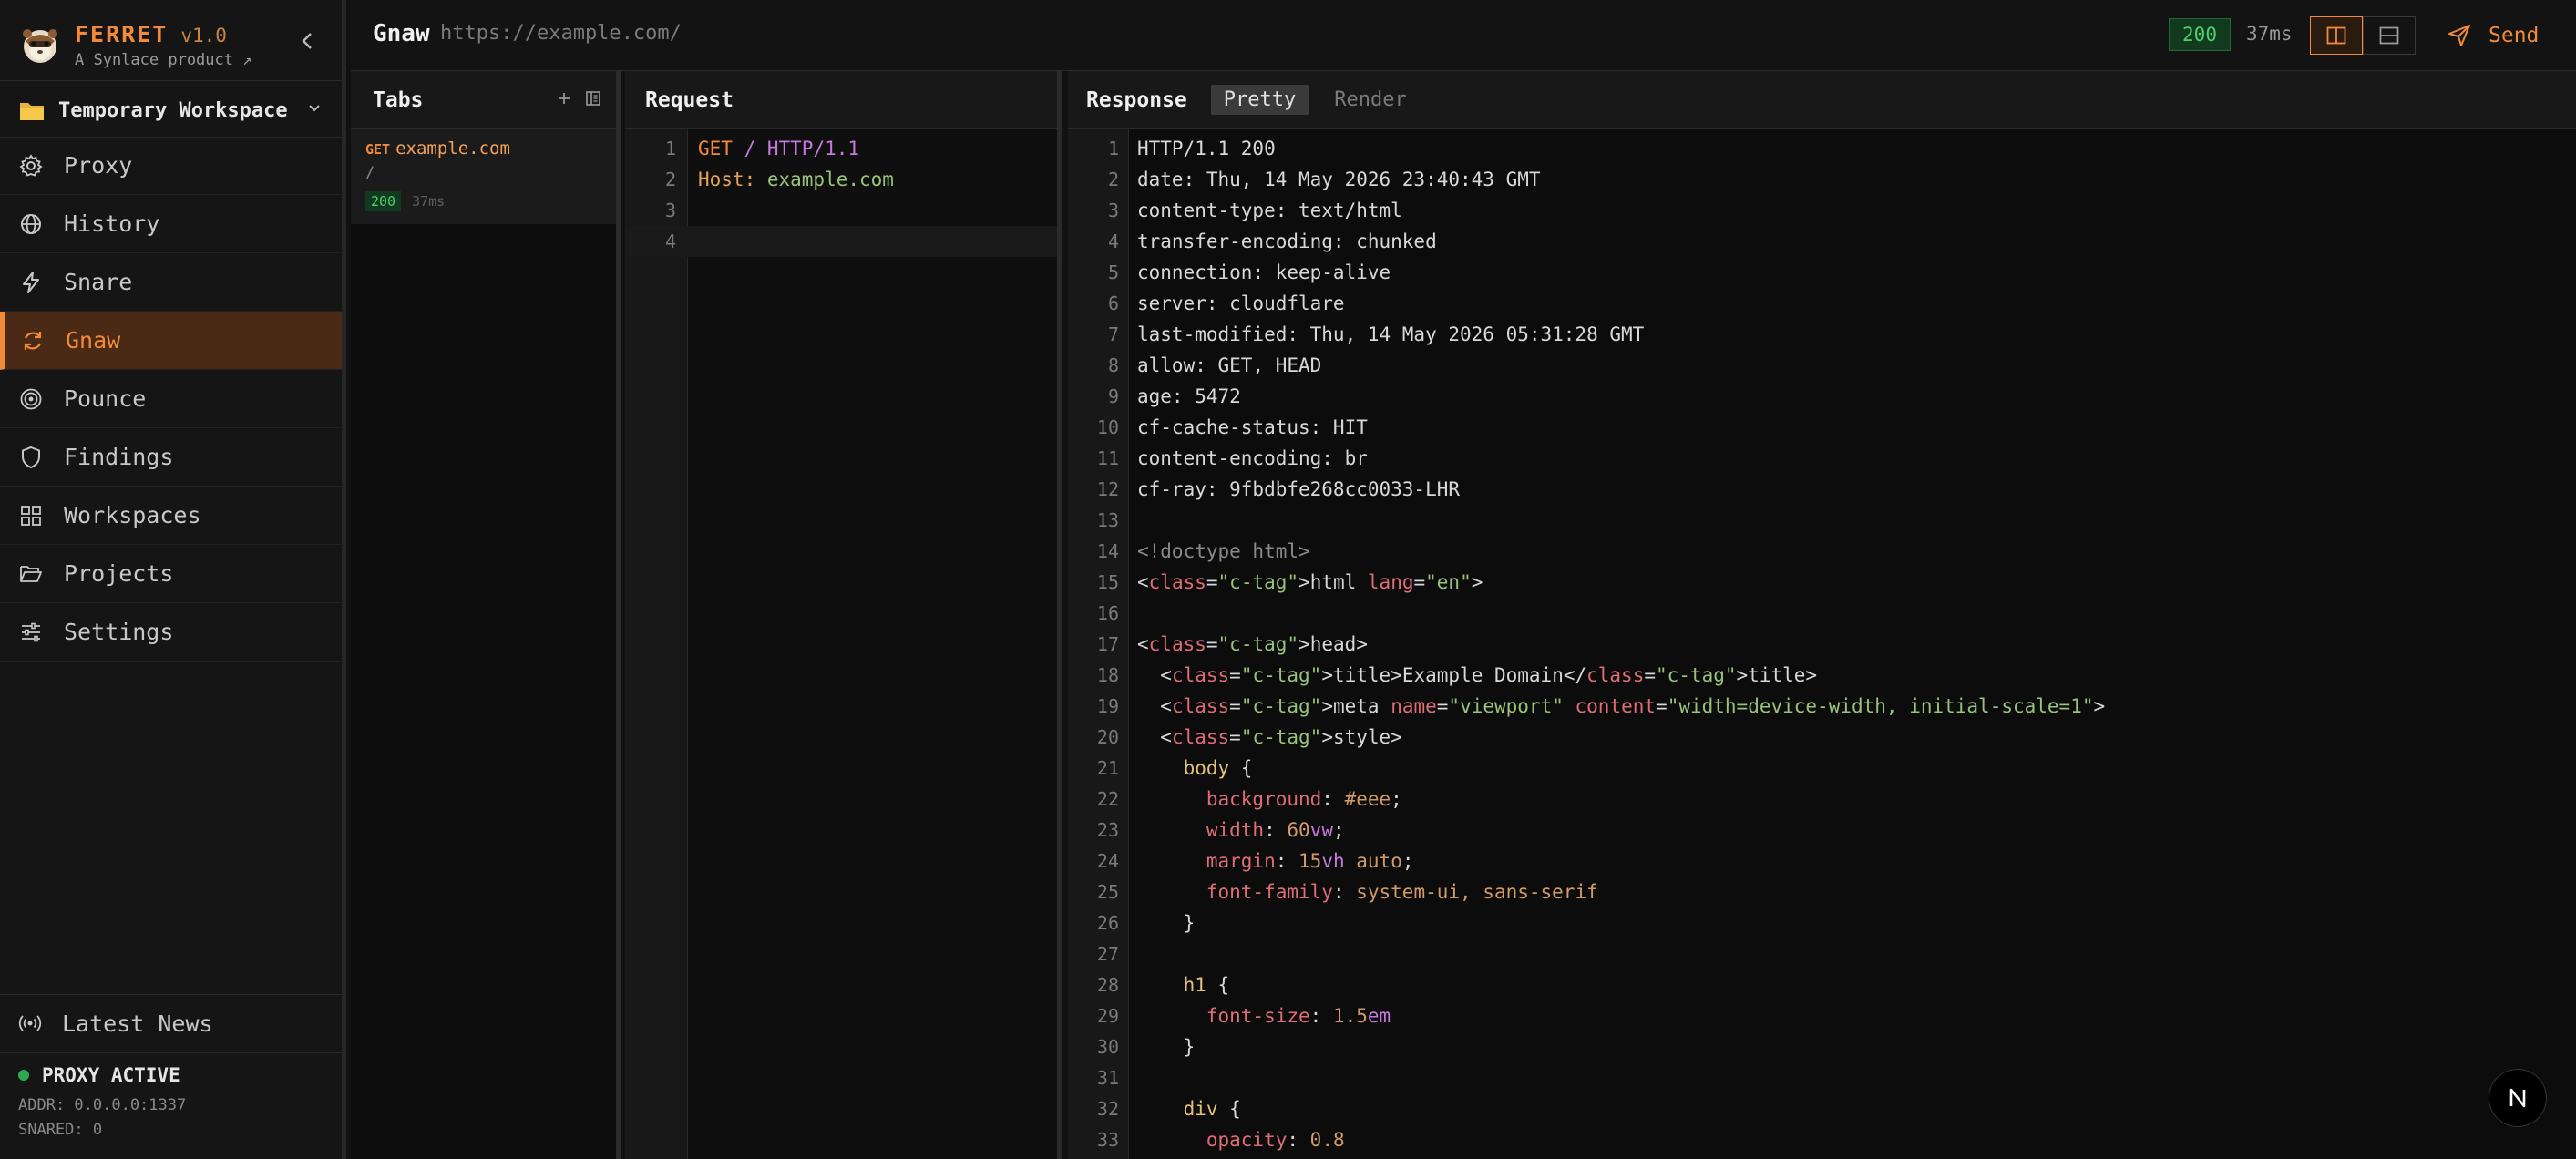 This screenshot has width=2576, height=1159. I want to click on header-value: example.com, so click(824, 180).